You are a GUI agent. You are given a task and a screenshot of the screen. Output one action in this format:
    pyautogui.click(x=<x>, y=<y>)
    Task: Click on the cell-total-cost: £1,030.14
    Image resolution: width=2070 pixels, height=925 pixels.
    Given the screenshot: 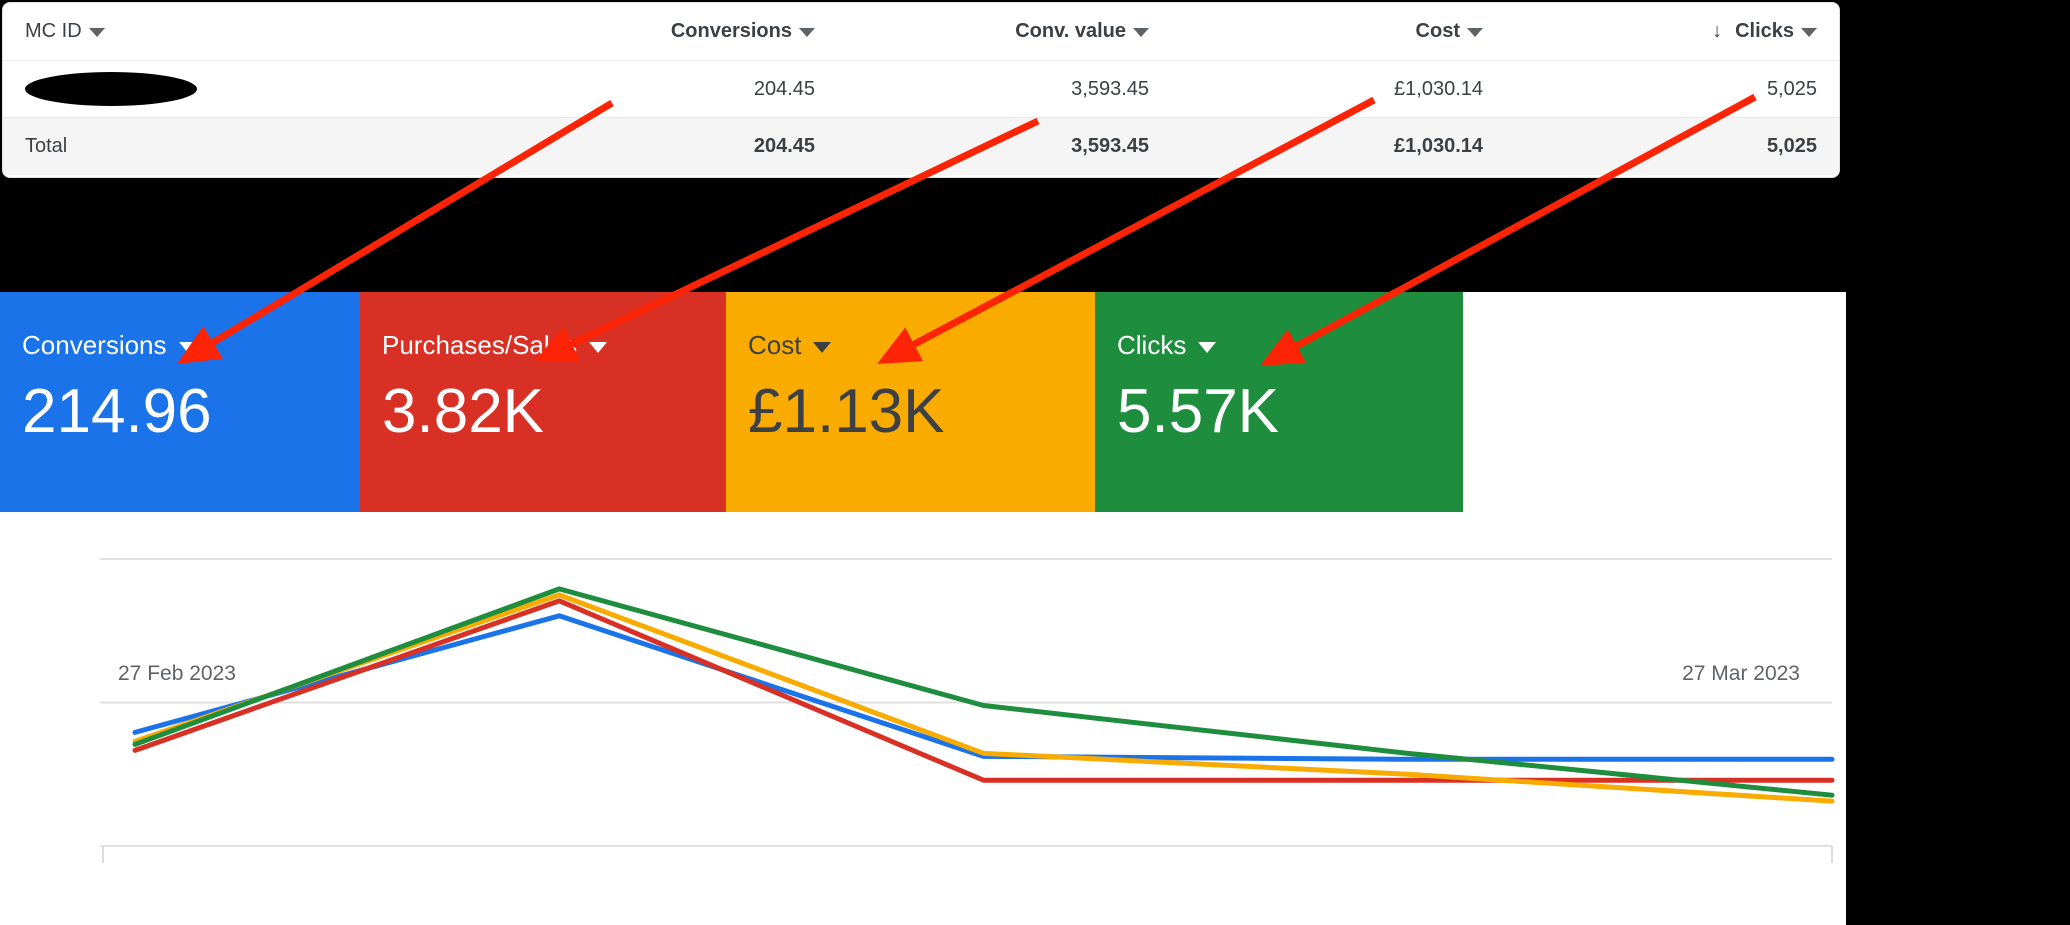 What is the action you would take?
    pyautogui.click(x=1438, y=146)
    